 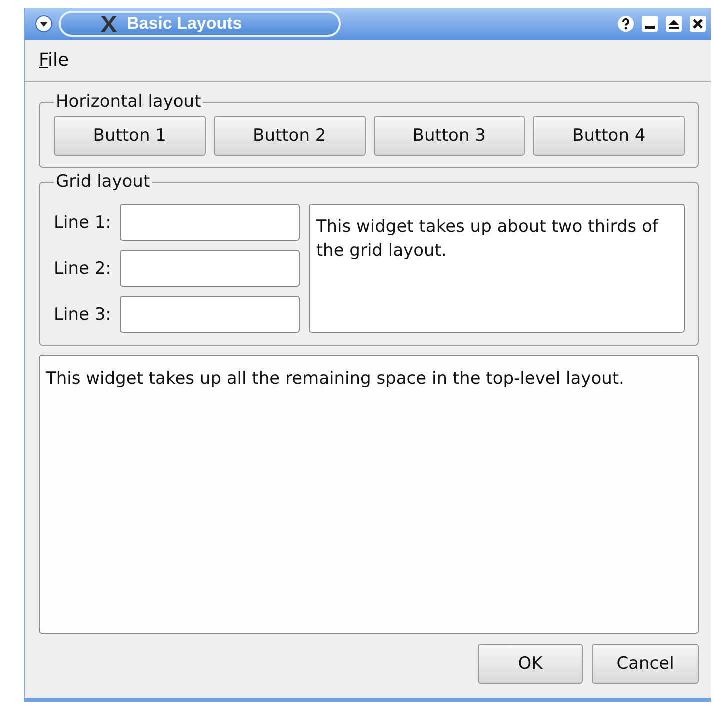 I want to click on push-button: Button 2, so click(x=290, y=136).